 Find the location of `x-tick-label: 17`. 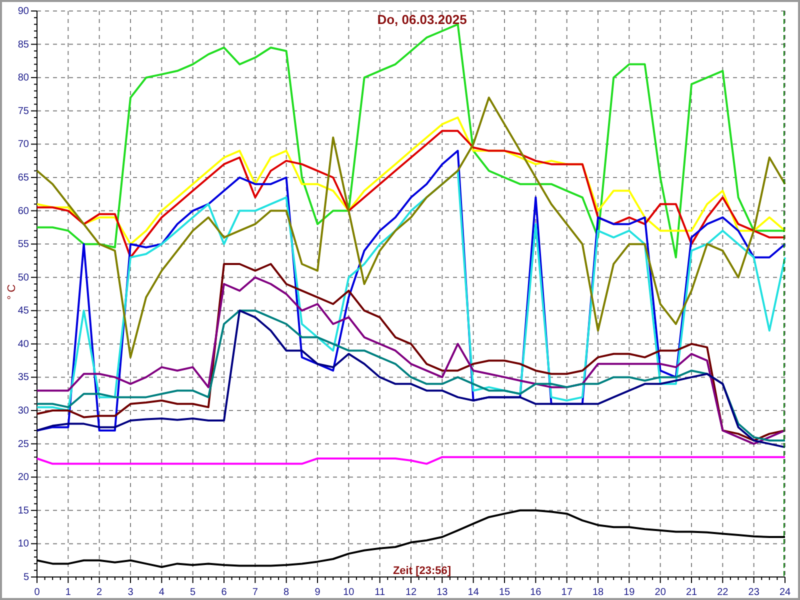

x-tick-label: 17 is located at coordinates (566, 592).